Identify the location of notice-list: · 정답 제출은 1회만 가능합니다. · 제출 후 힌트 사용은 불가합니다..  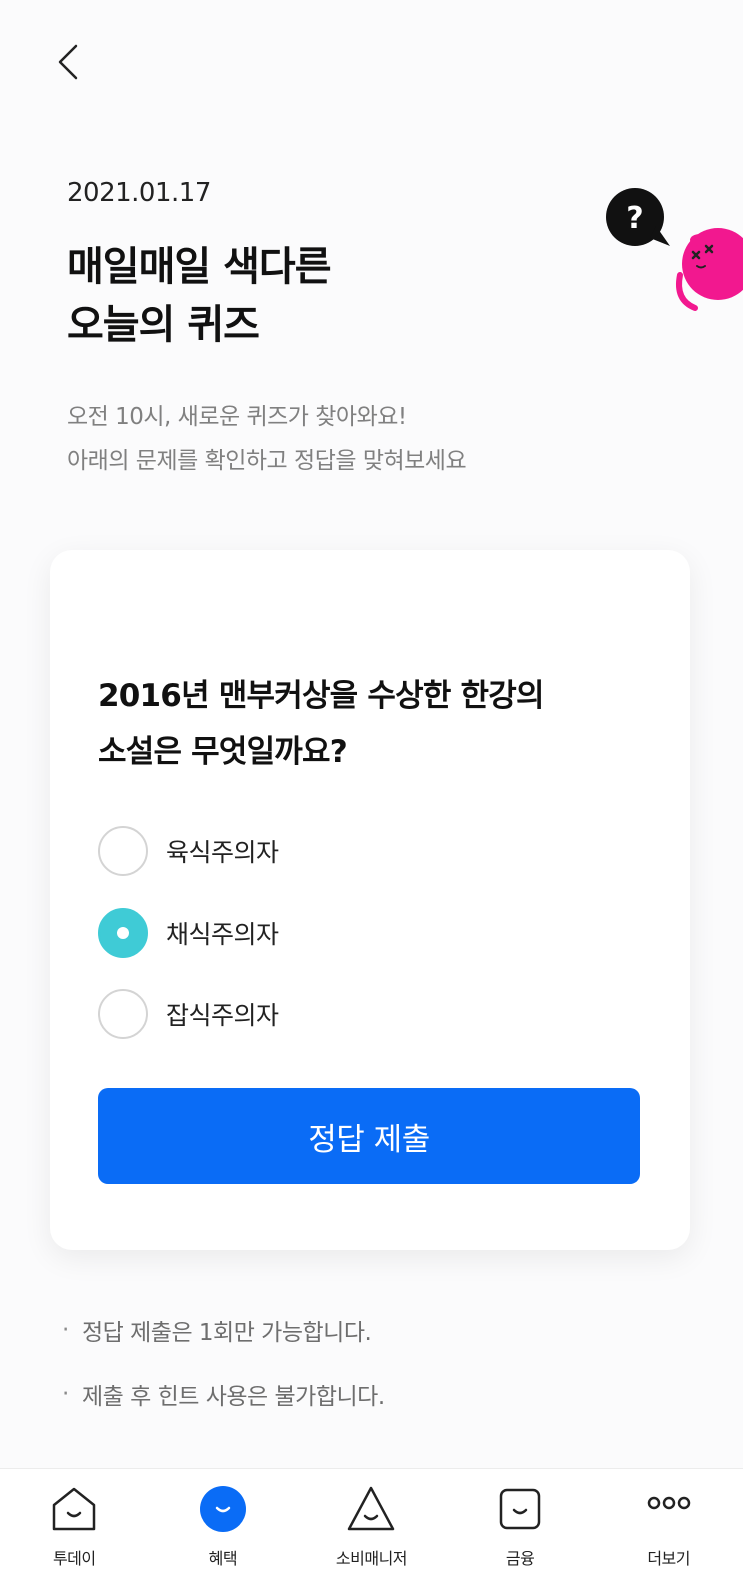
(223, 1362).